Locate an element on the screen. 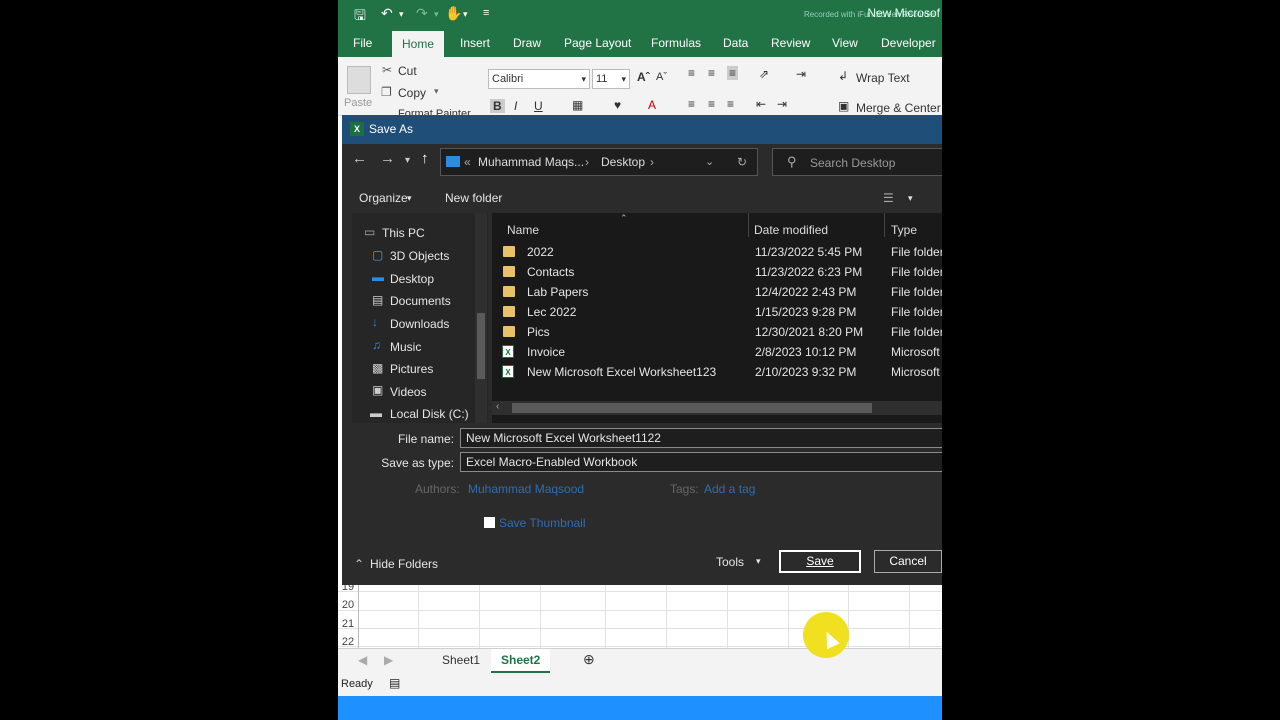 This screenshot has width=1280, height=720. nav-scrollbar-thumb is located at coordinates (481, 346).